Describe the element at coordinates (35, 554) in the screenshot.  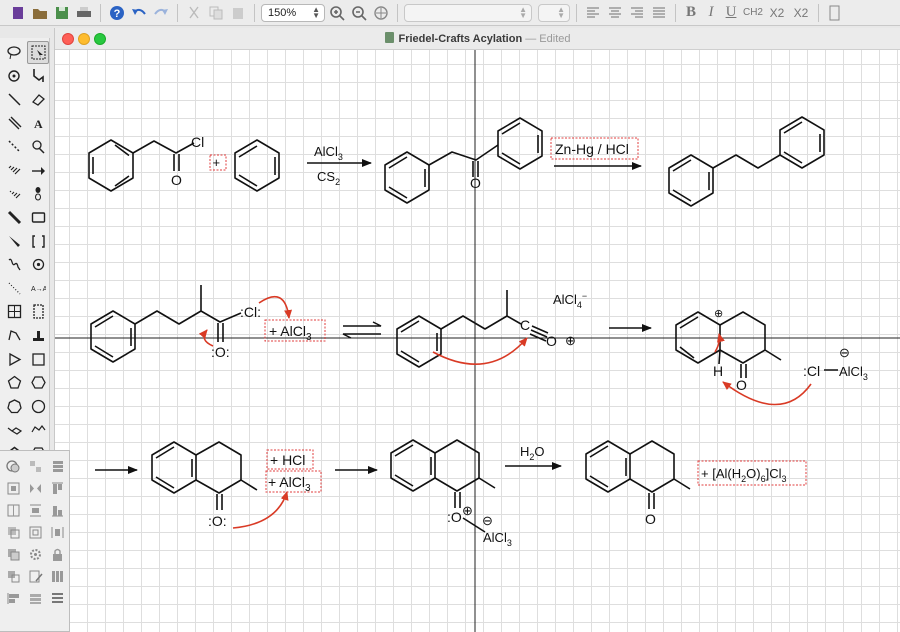
I see `settings-gear-icon` at that location.